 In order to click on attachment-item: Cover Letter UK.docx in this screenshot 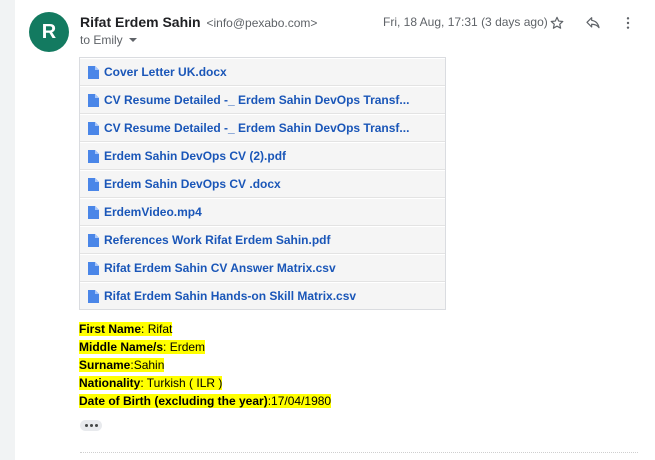, I will do `click(262, 72)`.